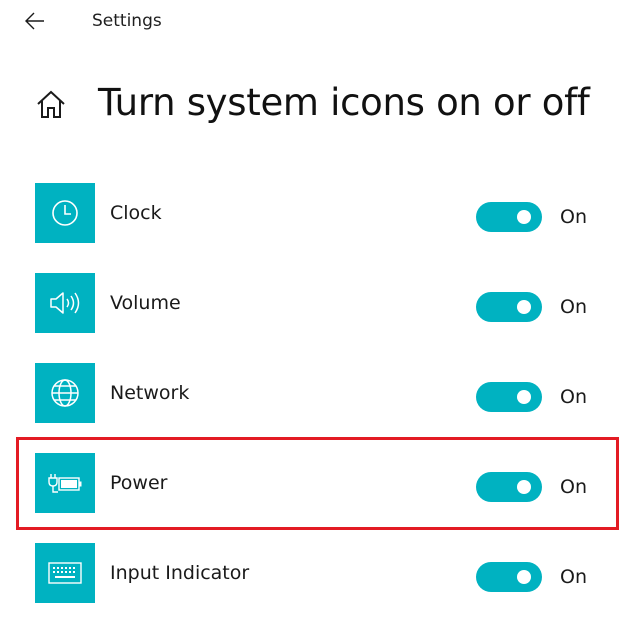  I want to click on input-indicator-label: Input Indicator, so click(180, 573).